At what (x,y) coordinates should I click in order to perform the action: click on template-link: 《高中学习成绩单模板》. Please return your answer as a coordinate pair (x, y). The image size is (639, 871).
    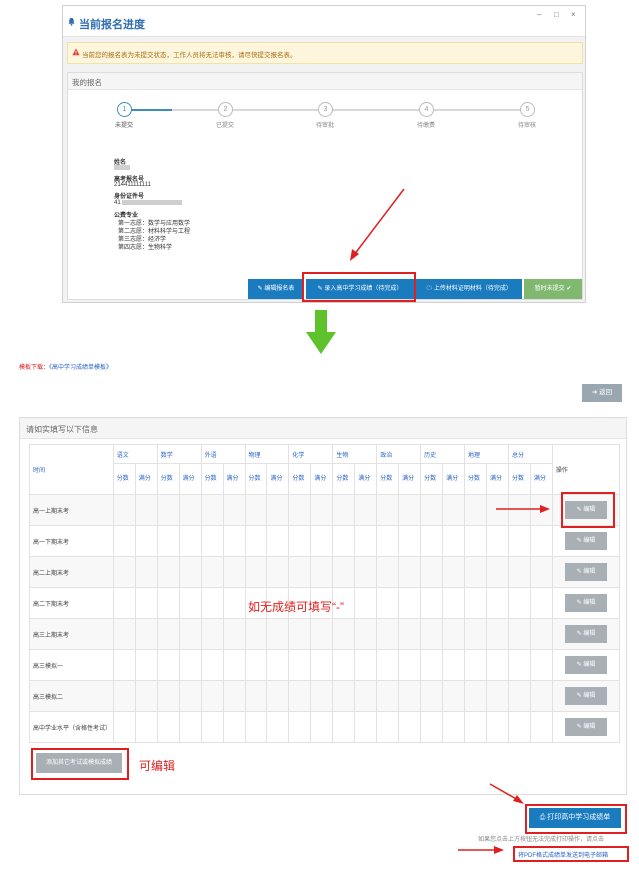
    Looking at the image, I should click on (80, 368).